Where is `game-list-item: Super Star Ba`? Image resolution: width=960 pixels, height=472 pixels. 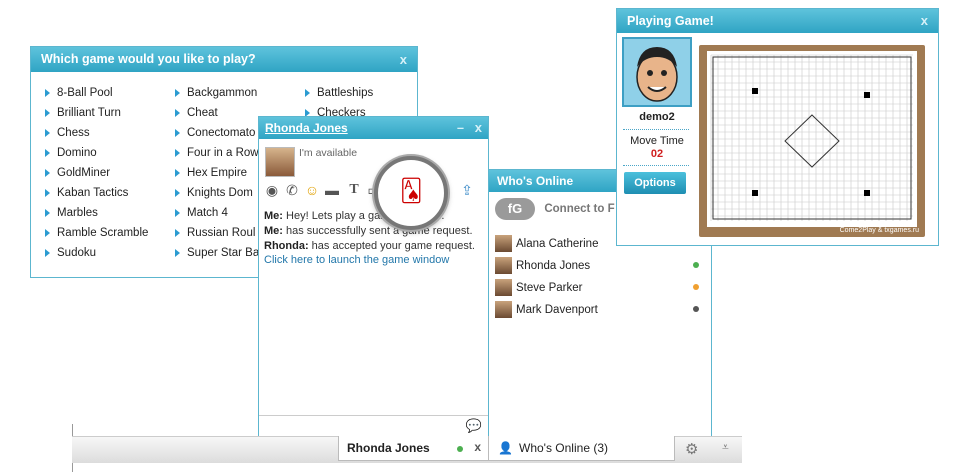 game-list-item: Super Star Ba is located at coordinates (217, 253).